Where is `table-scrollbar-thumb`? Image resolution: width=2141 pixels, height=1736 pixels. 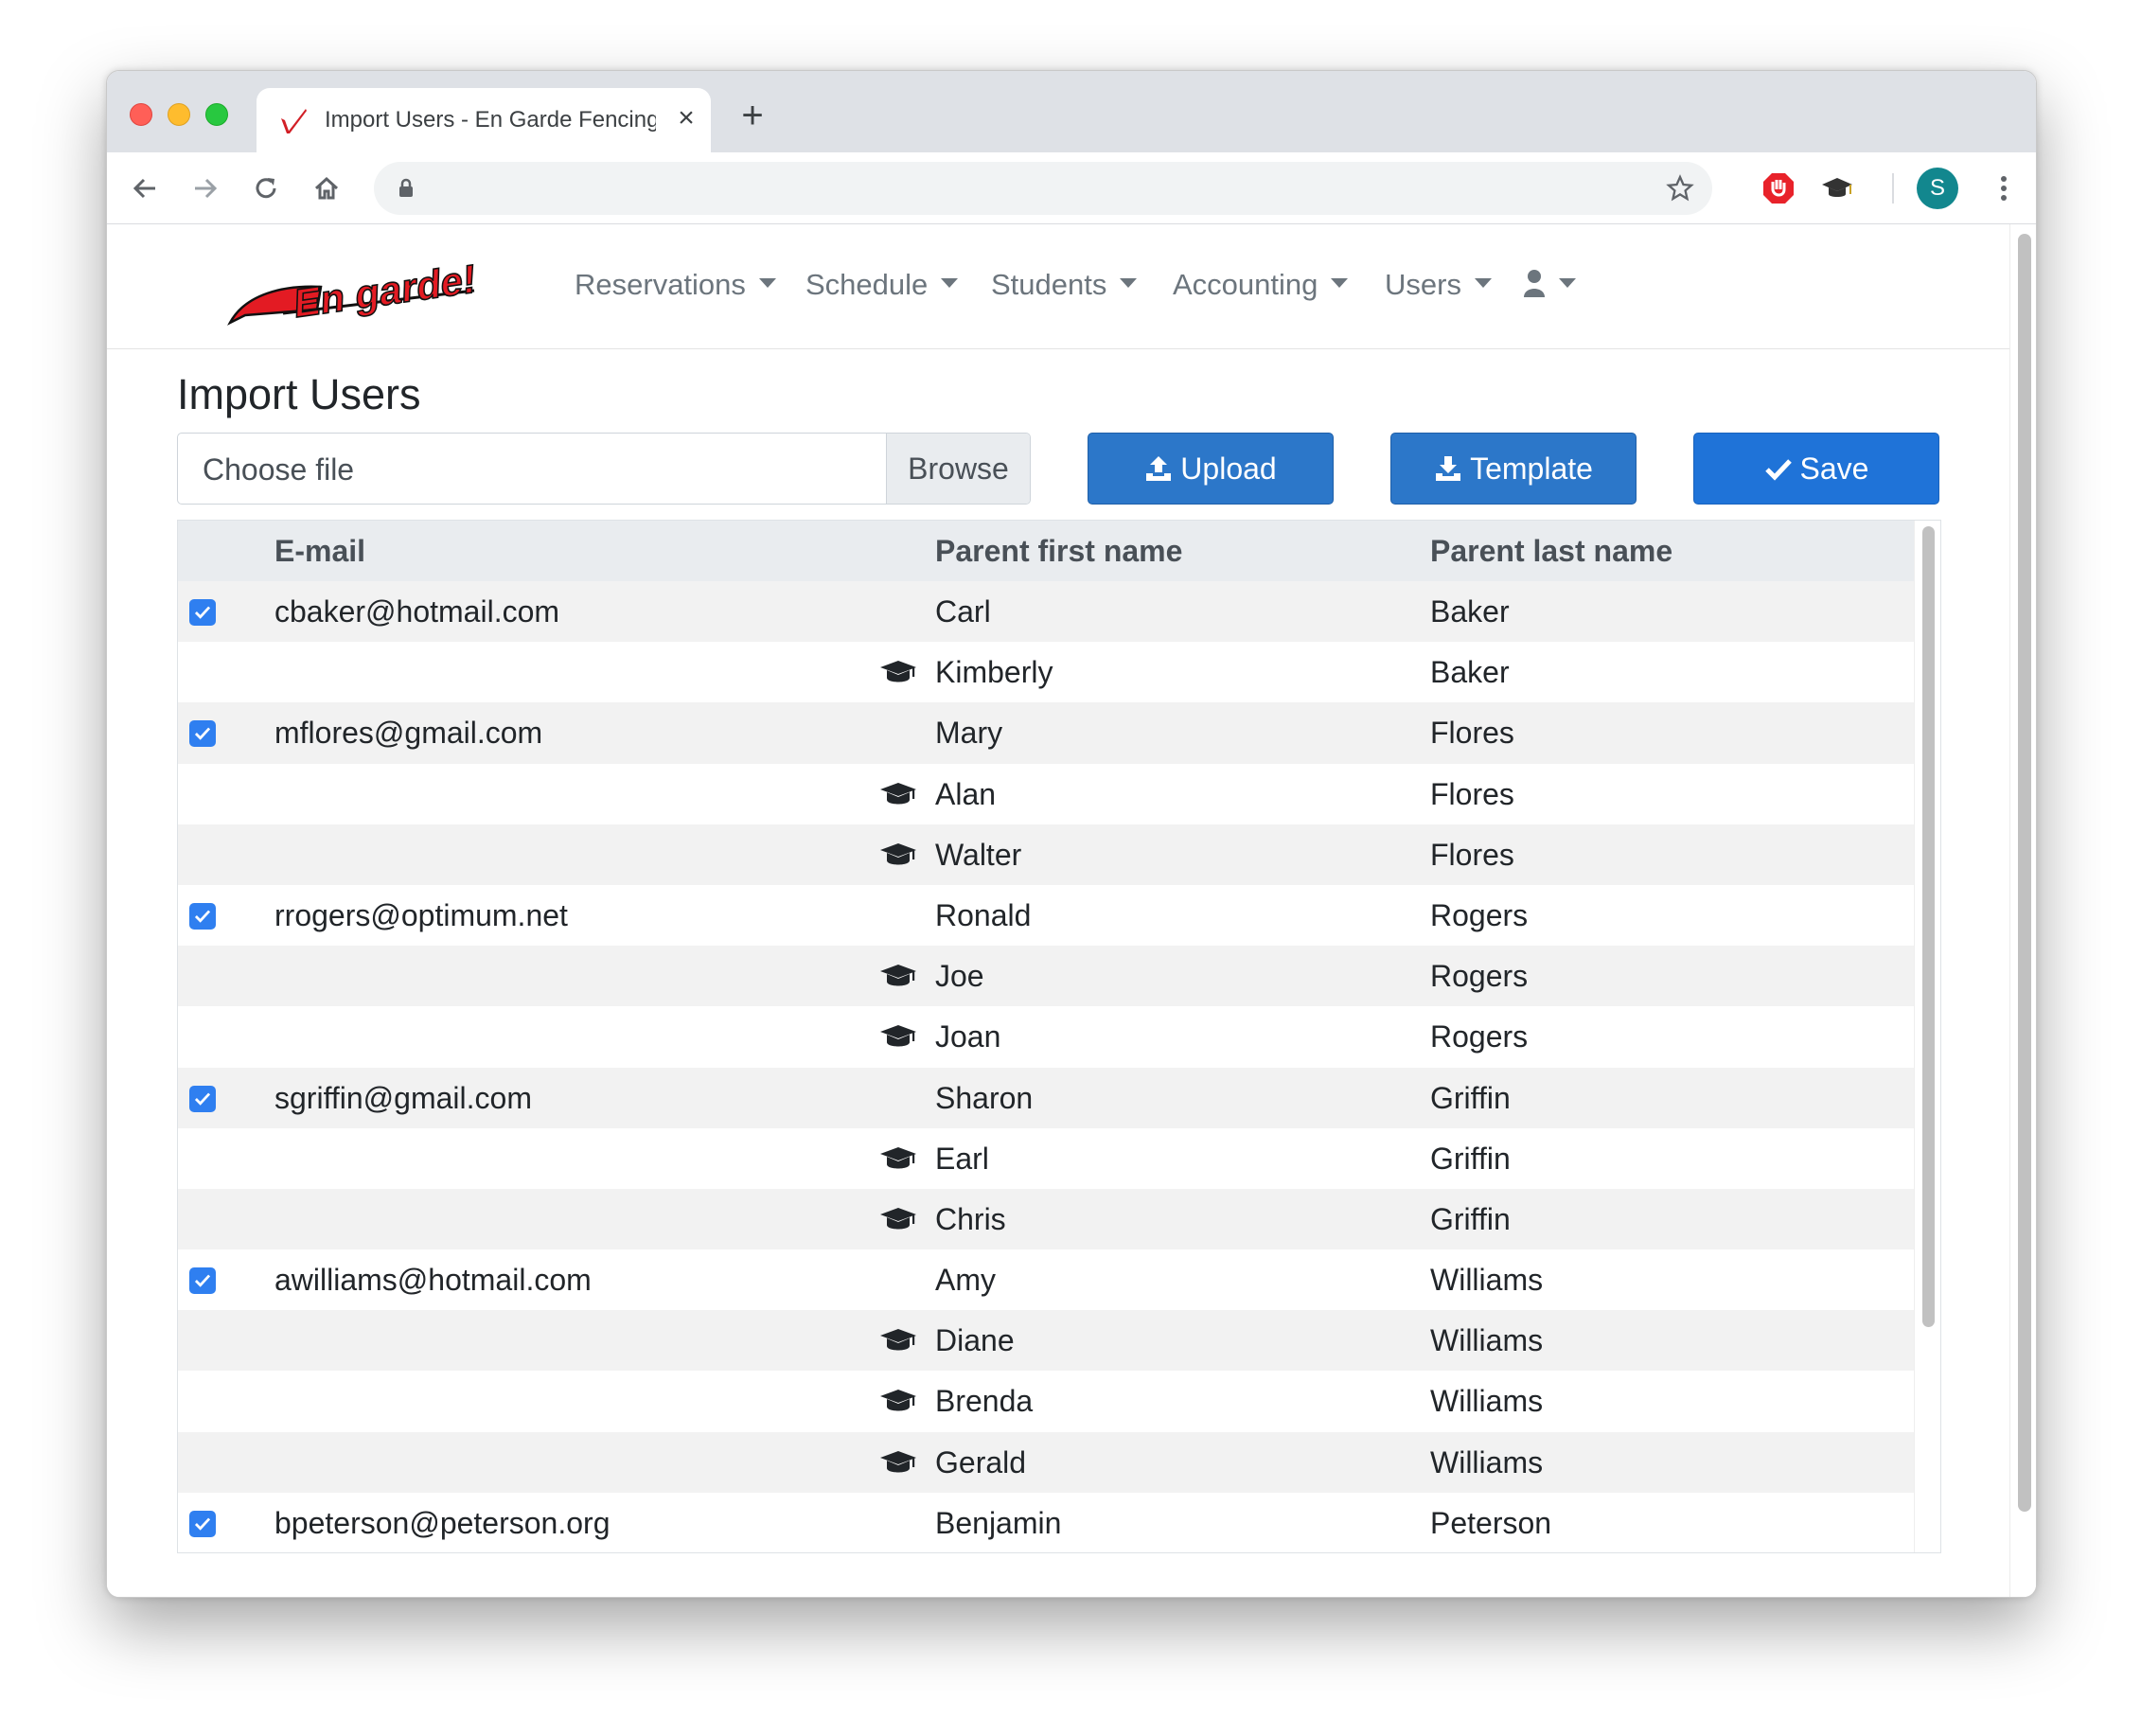
table-scrollbar-thumb is located at coordinates (1928, 926).